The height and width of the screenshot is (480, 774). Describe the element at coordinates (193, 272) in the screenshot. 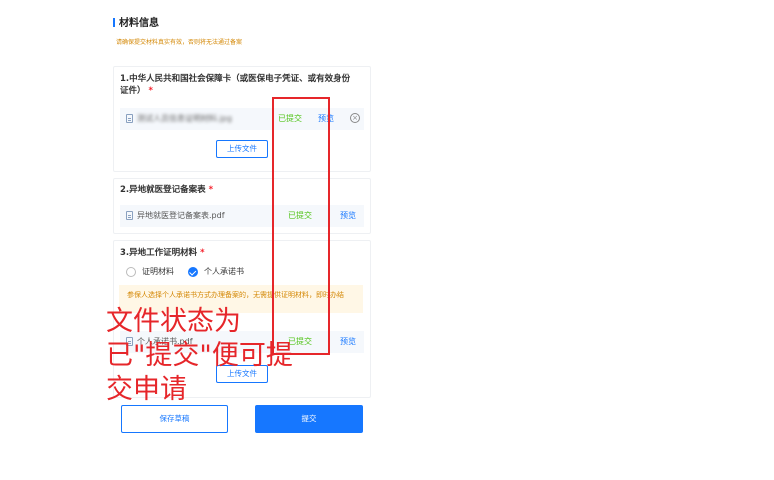

I see `radio-personal-commitment` at that location.